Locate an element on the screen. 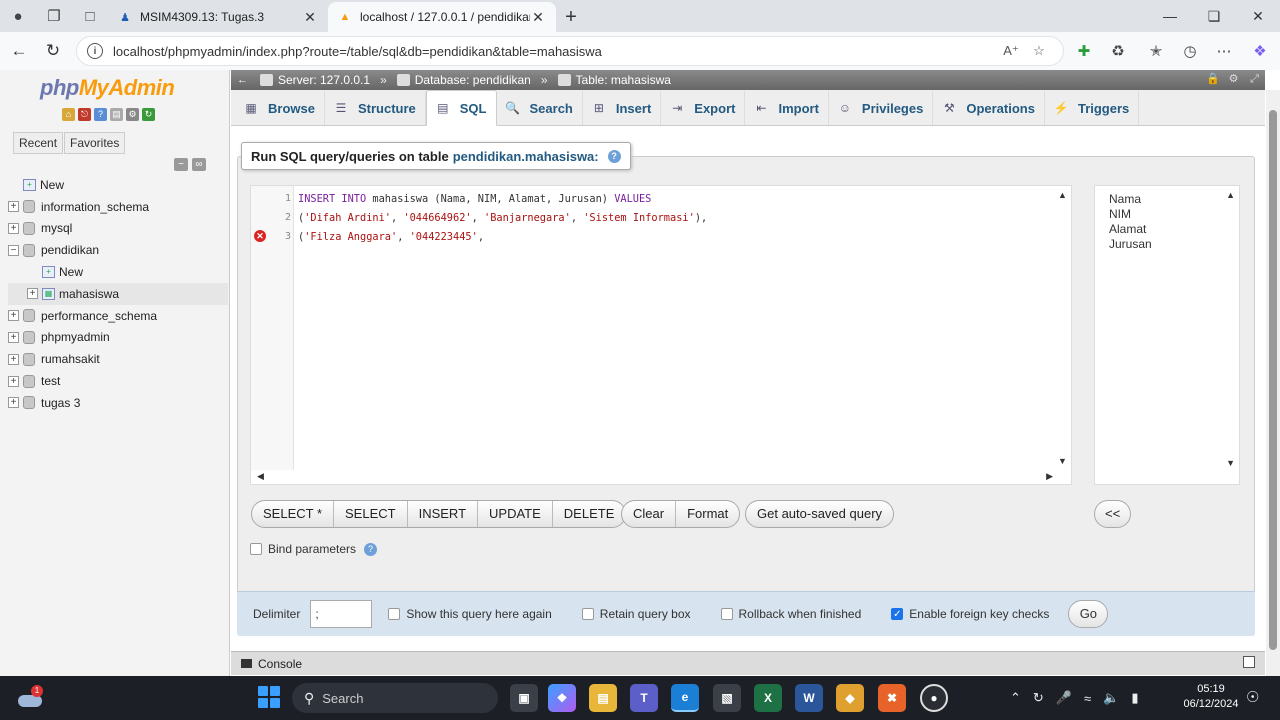 This screenshot has width=1280, height=720. maximize-icon: ❏ is located at coordinates (1214, 16).